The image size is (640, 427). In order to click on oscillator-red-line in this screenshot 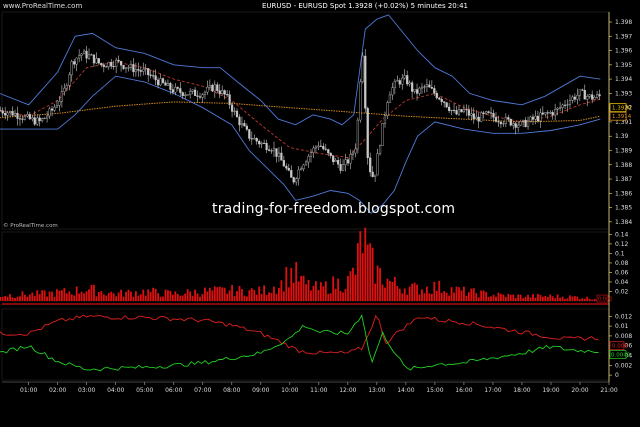, I will do `click(299, 334)`.